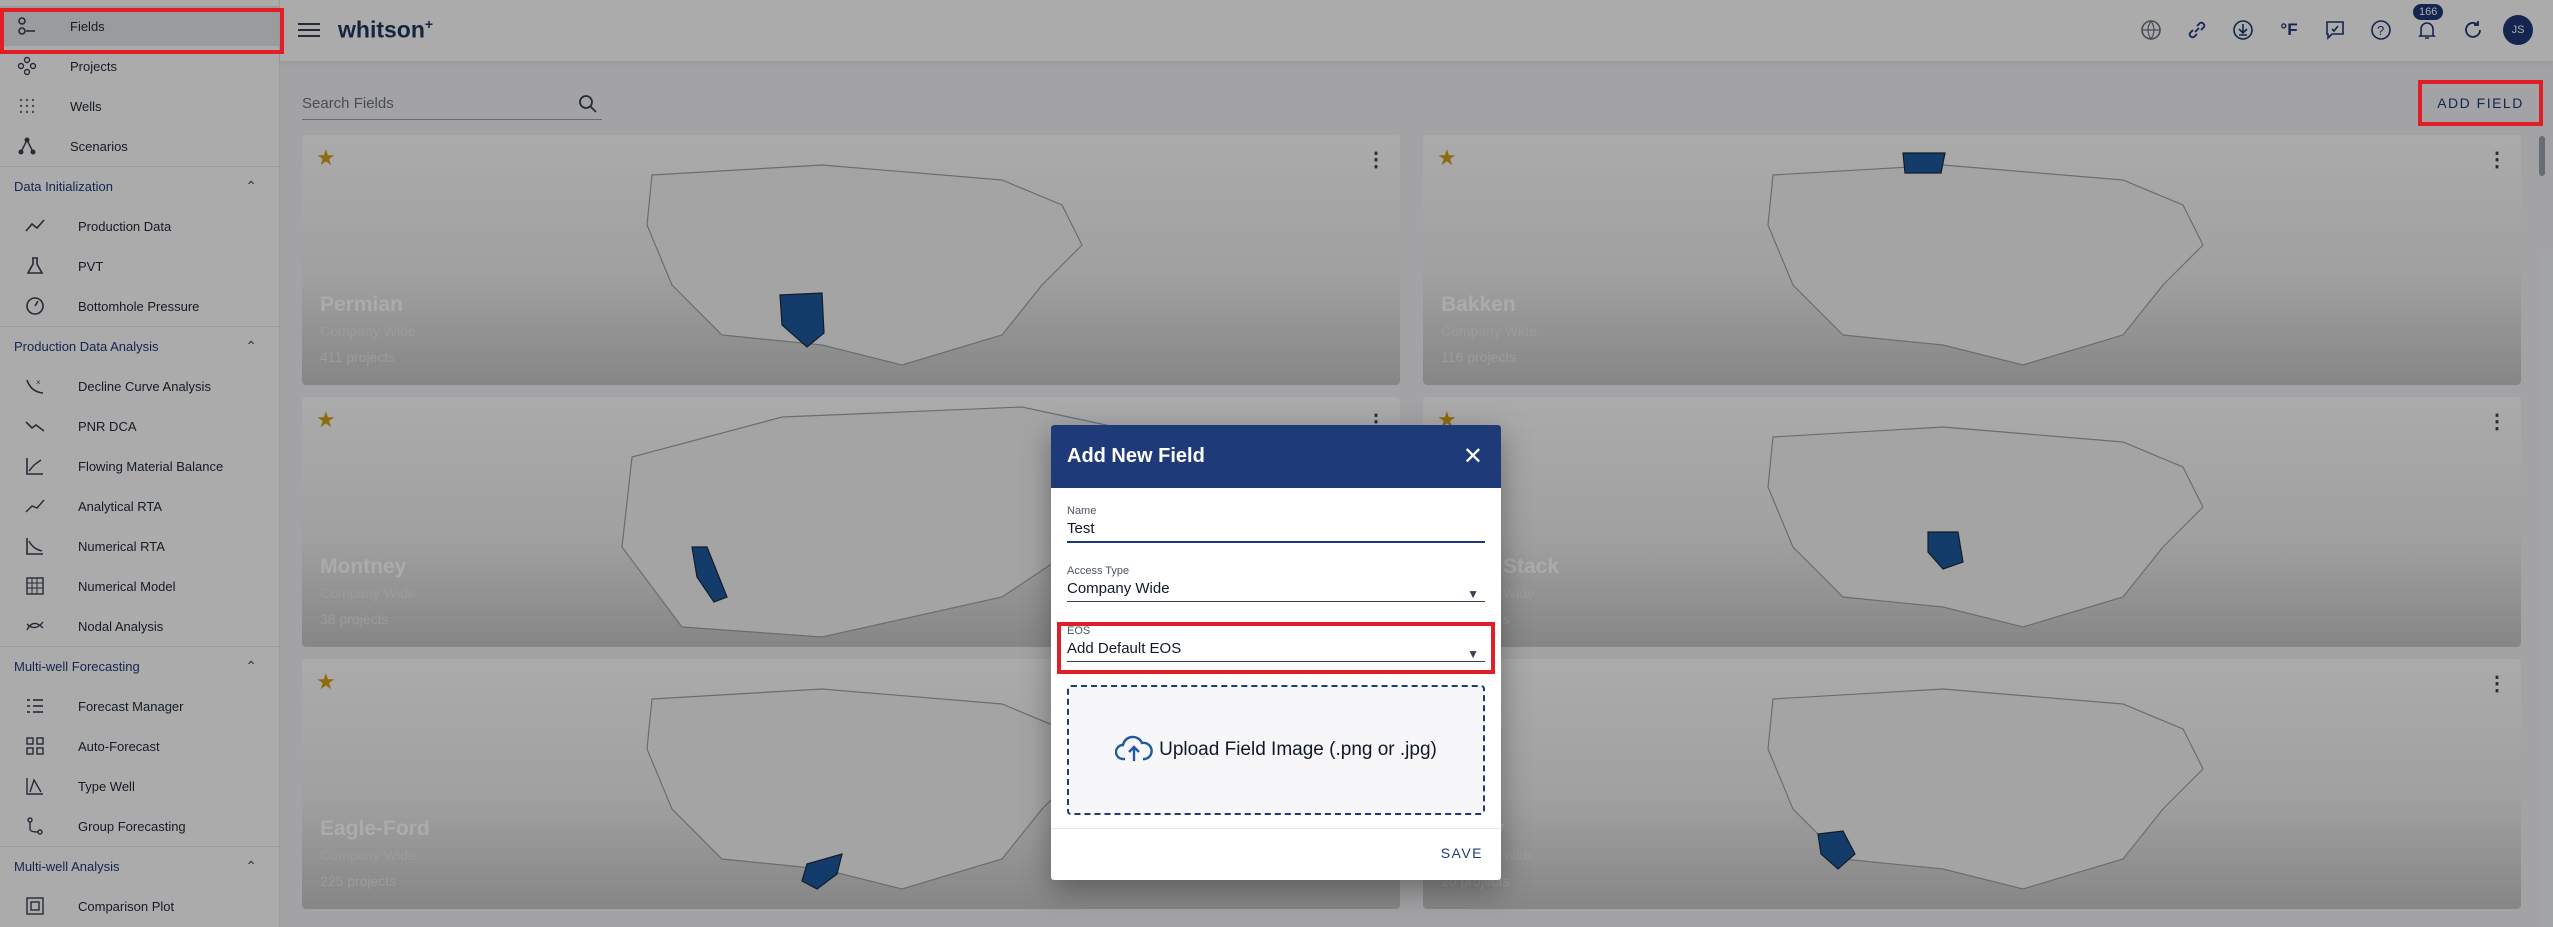 This screenshot has width=2553, height=927. What do you see at coordinates (1082, 511) in the screenshot?
I see `name-label: Name` at bounding box center [1082, 511].